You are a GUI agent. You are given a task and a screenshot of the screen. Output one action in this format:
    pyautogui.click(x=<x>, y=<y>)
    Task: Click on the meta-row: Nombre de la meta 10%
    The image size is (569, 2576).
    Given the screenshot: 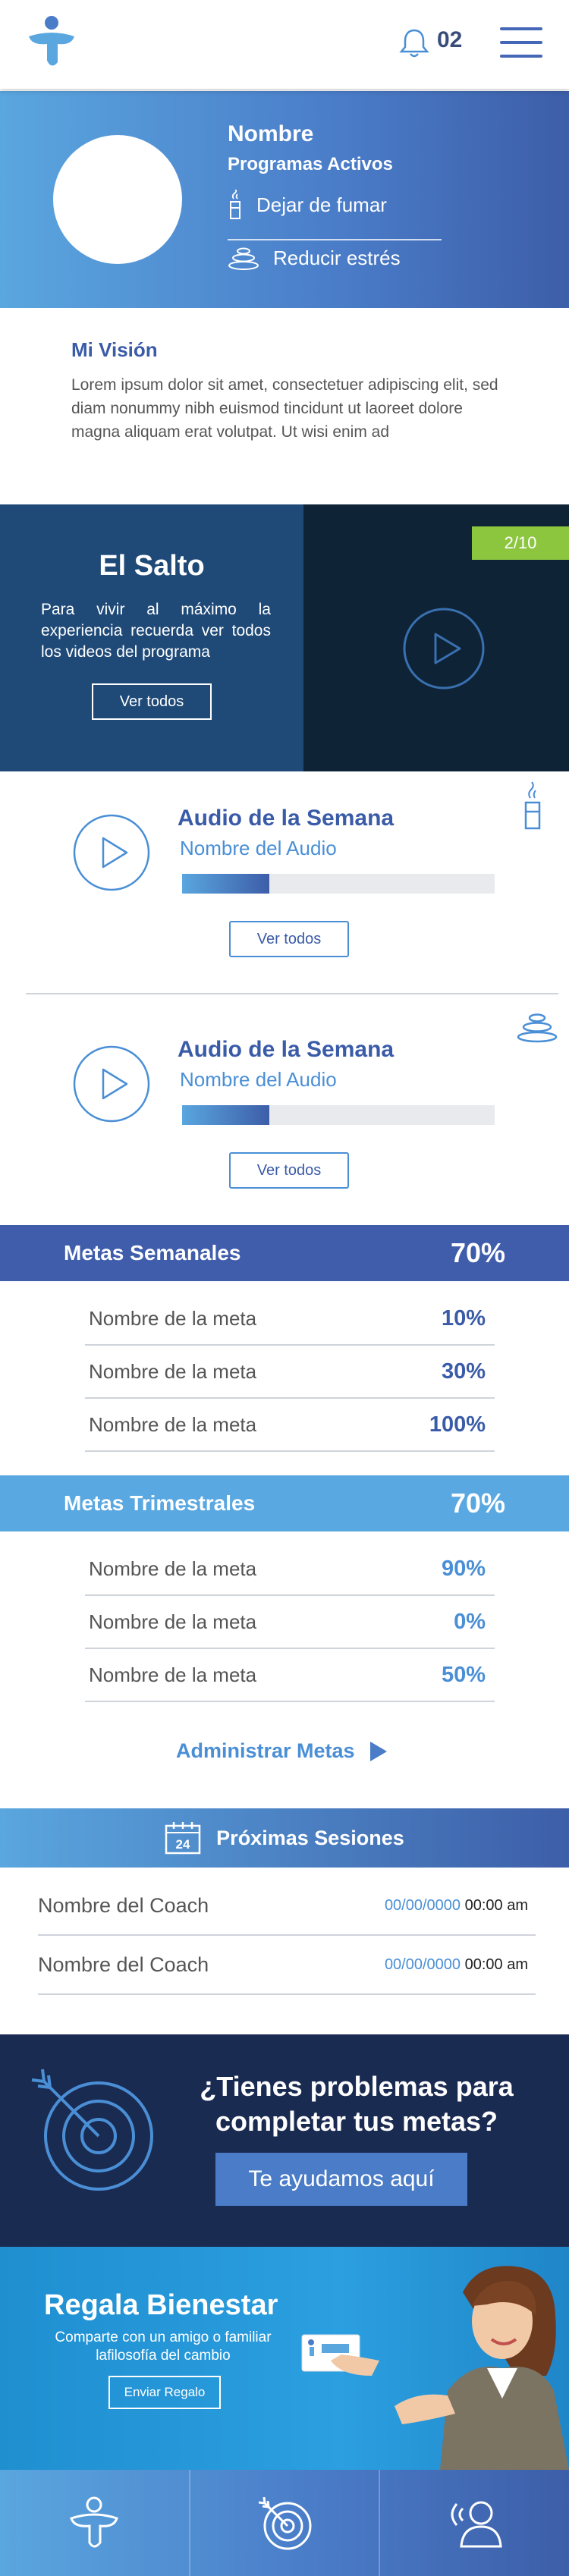 What is the action you would take?
    pyautogui.click(x=290, y=1319)
    